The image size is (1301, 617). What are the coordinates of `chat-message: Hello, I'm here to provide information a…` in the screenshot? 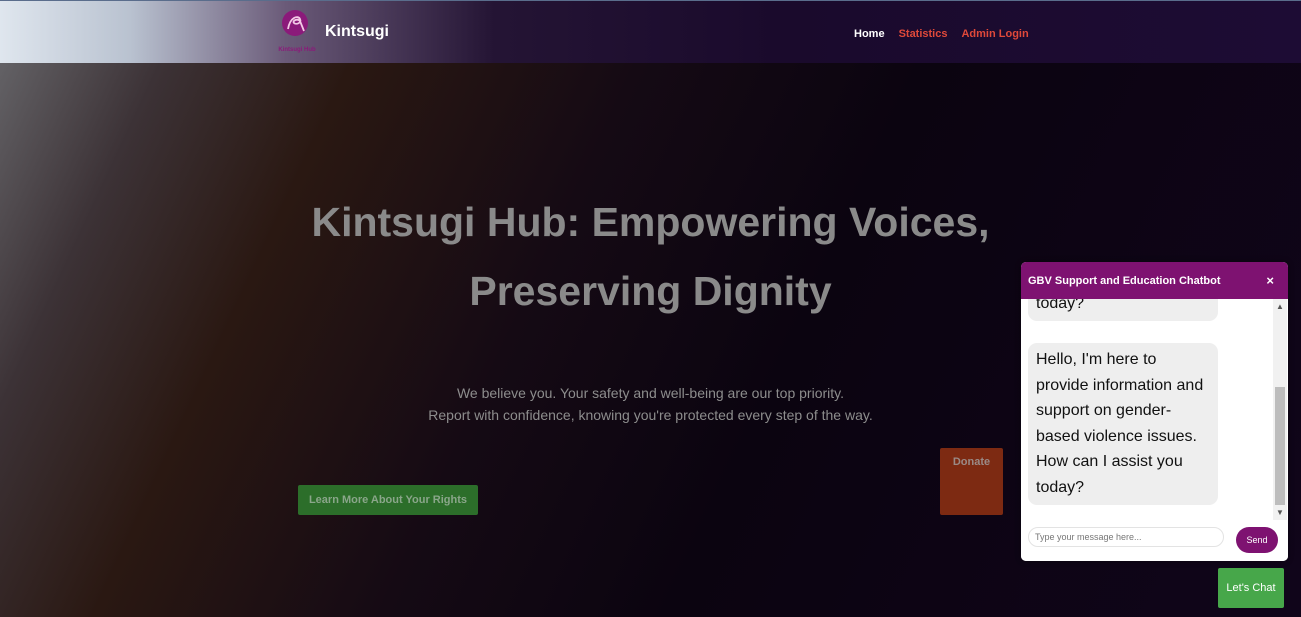 It's located at (1123, 424).